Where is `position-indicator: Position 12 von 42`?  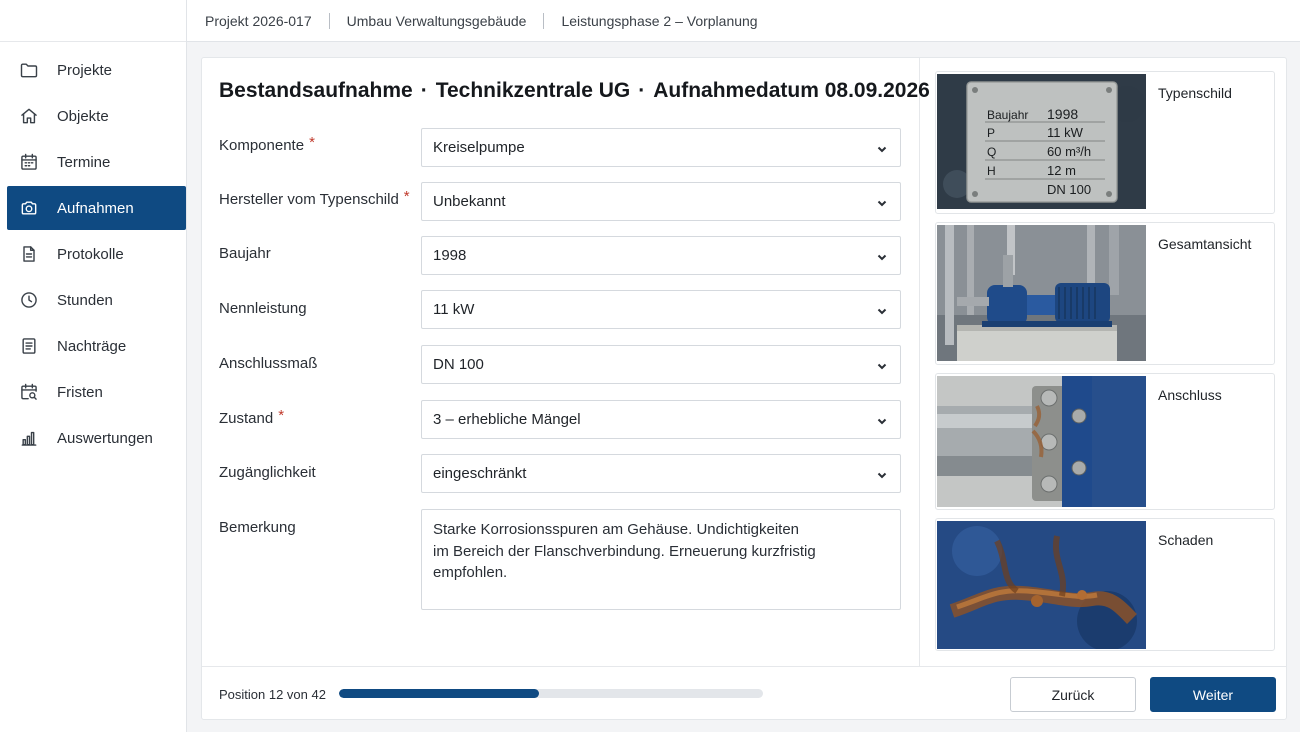
position-indicator: Position 12 von 42 is located at coordinates (272, 694).